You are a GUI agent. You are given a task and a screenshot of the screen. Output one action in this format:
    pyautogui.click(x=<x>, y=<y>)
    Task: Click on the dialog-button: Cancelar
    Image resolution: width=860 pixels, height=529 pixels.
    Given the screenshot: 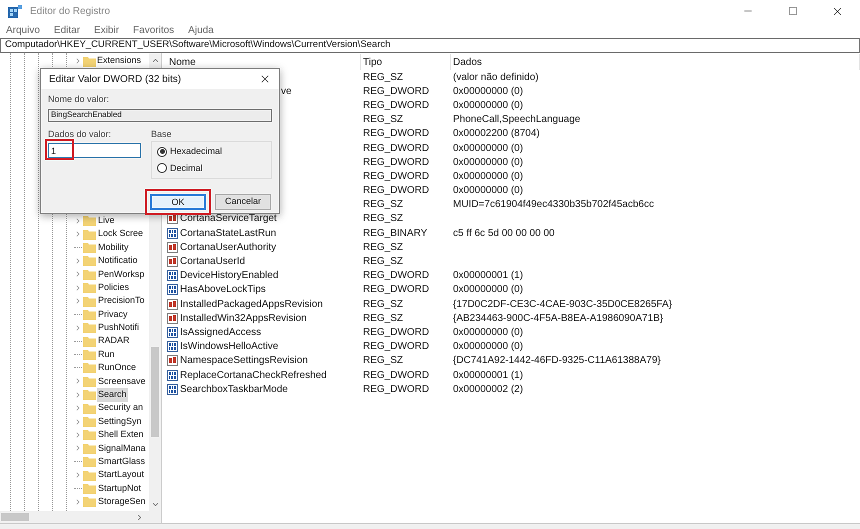 What is the action you would take?
    pyautogui.click(x=243, y=202)
    